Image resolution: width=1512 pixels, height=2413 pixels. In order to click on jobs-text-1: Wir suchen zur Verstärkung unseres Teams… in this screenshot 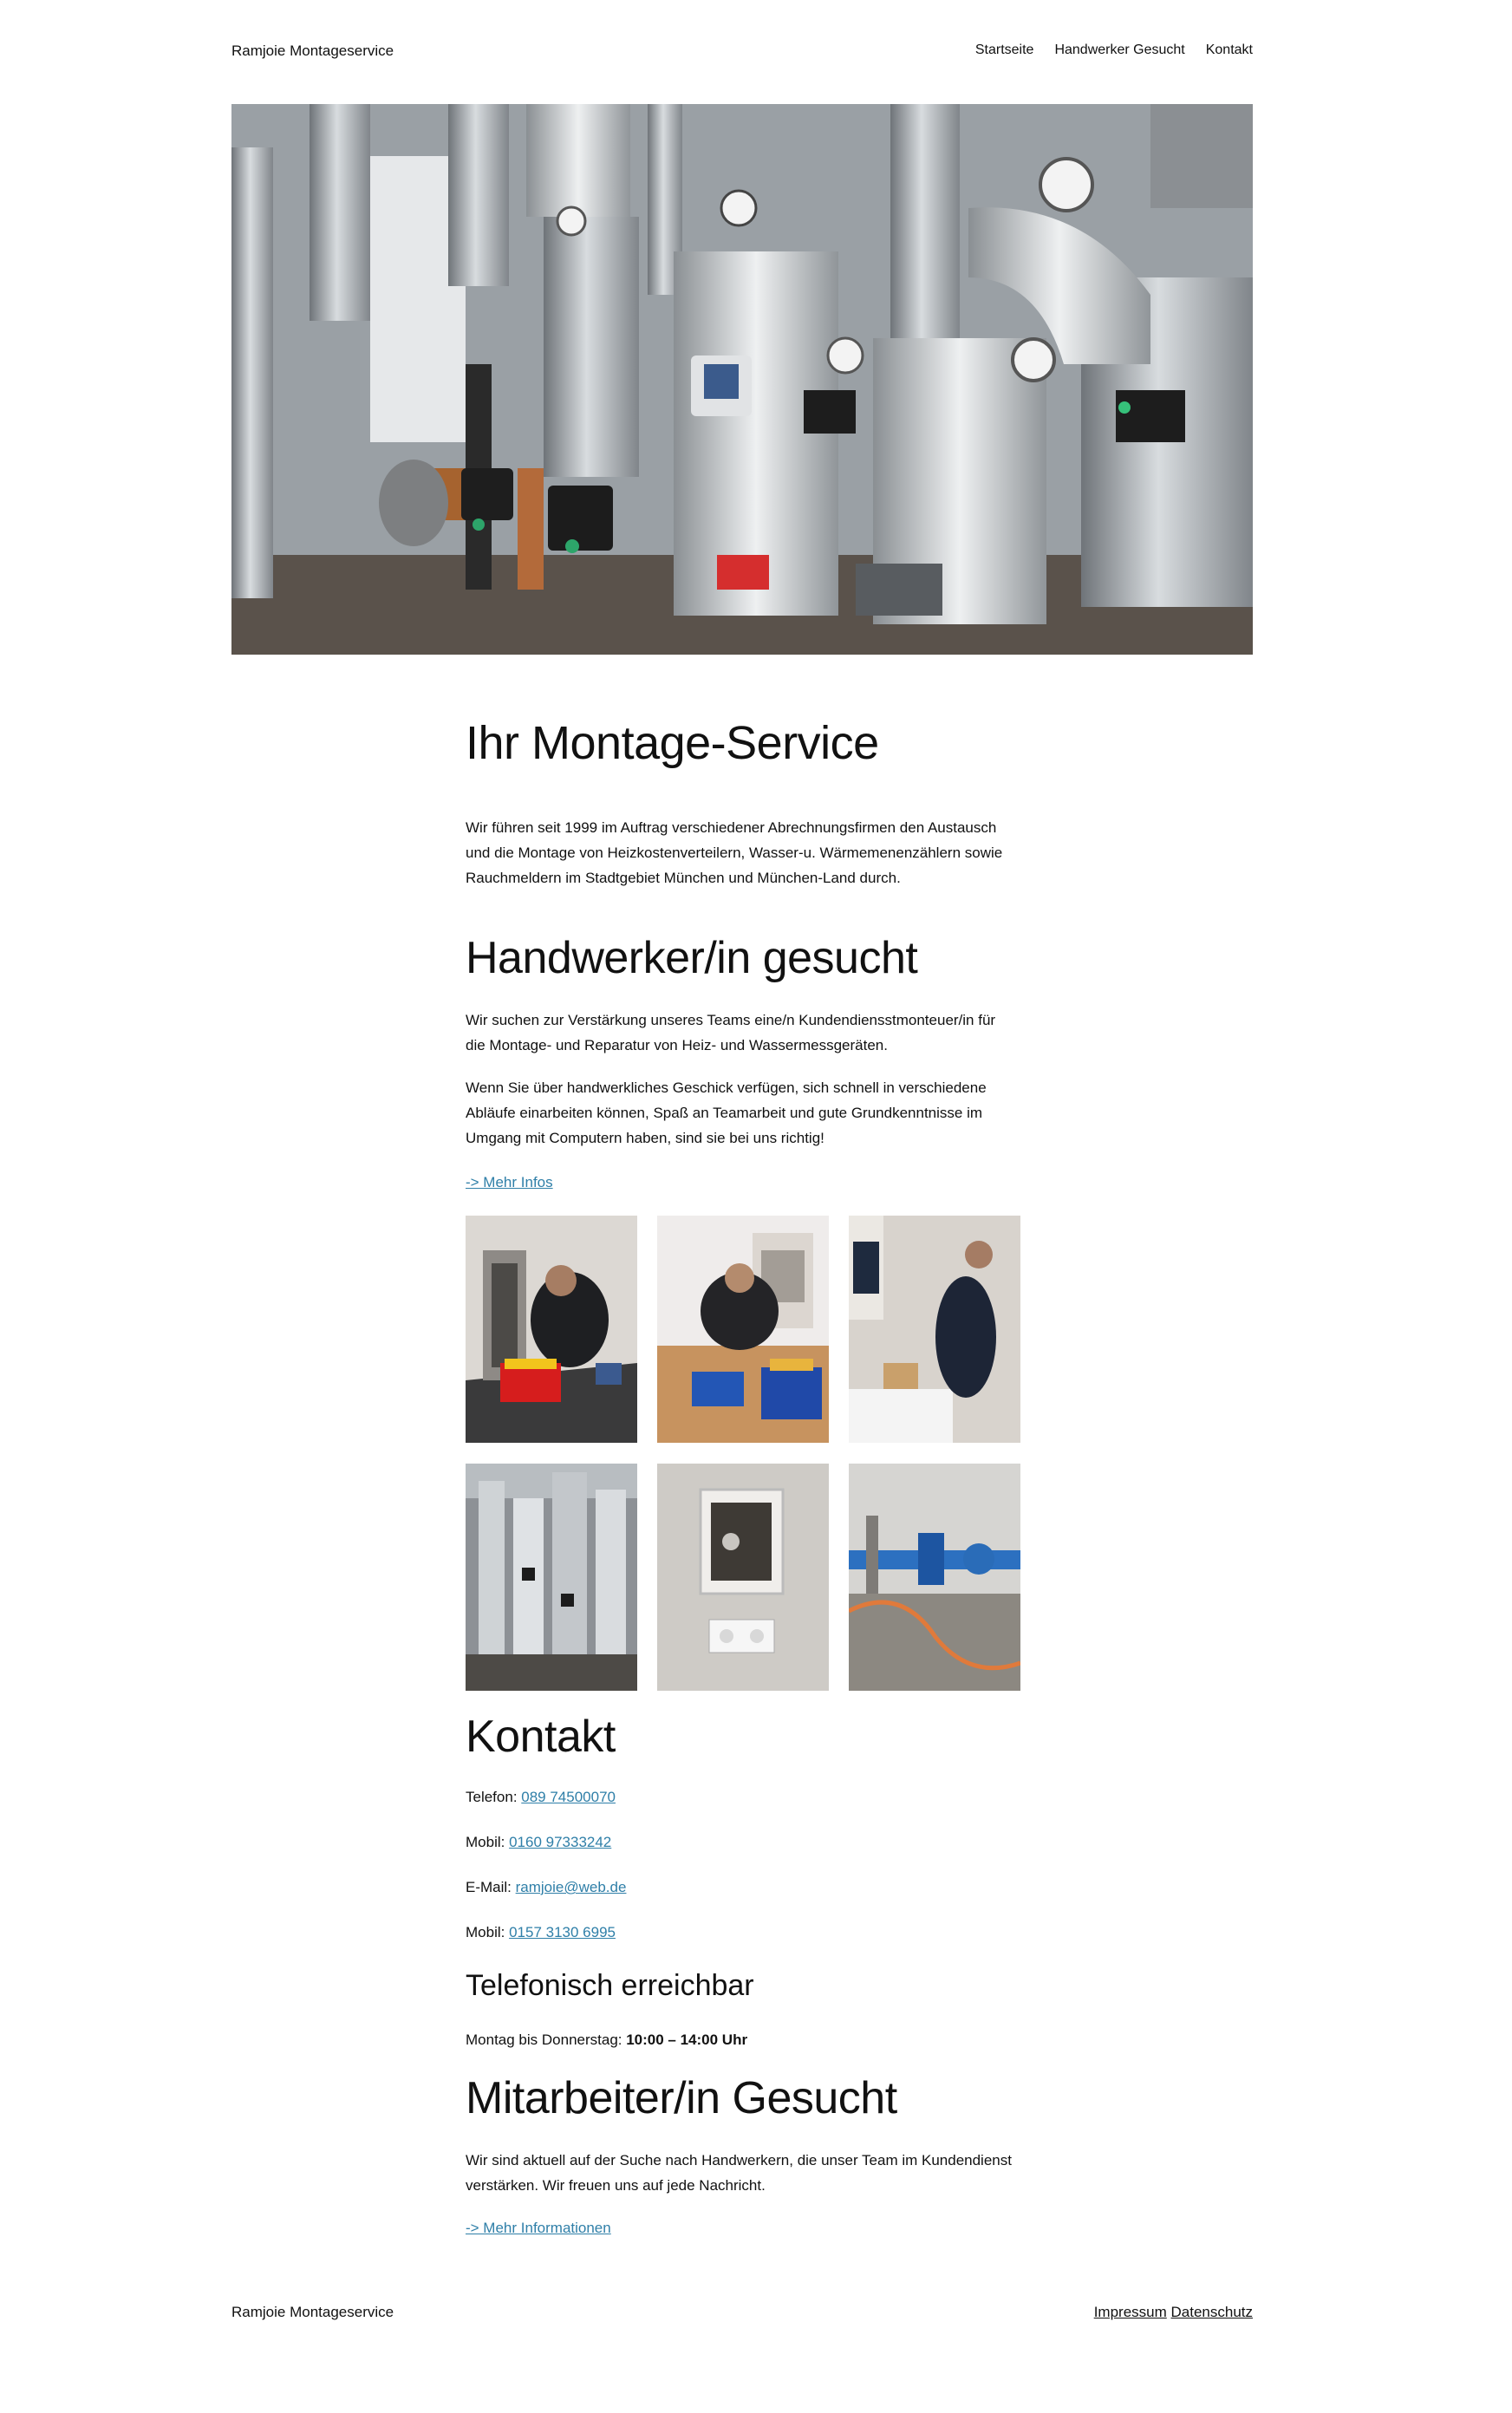, I will do `click(731, 1032)`.